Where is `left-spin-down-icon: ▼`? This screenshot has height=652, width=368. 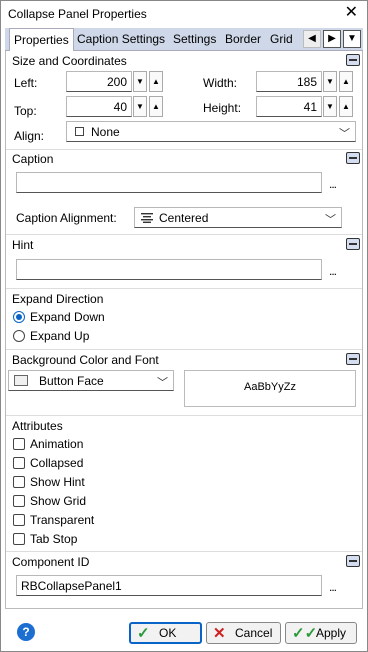
left-spin-down-icon: ▼ is located at coordinates (140, 81).